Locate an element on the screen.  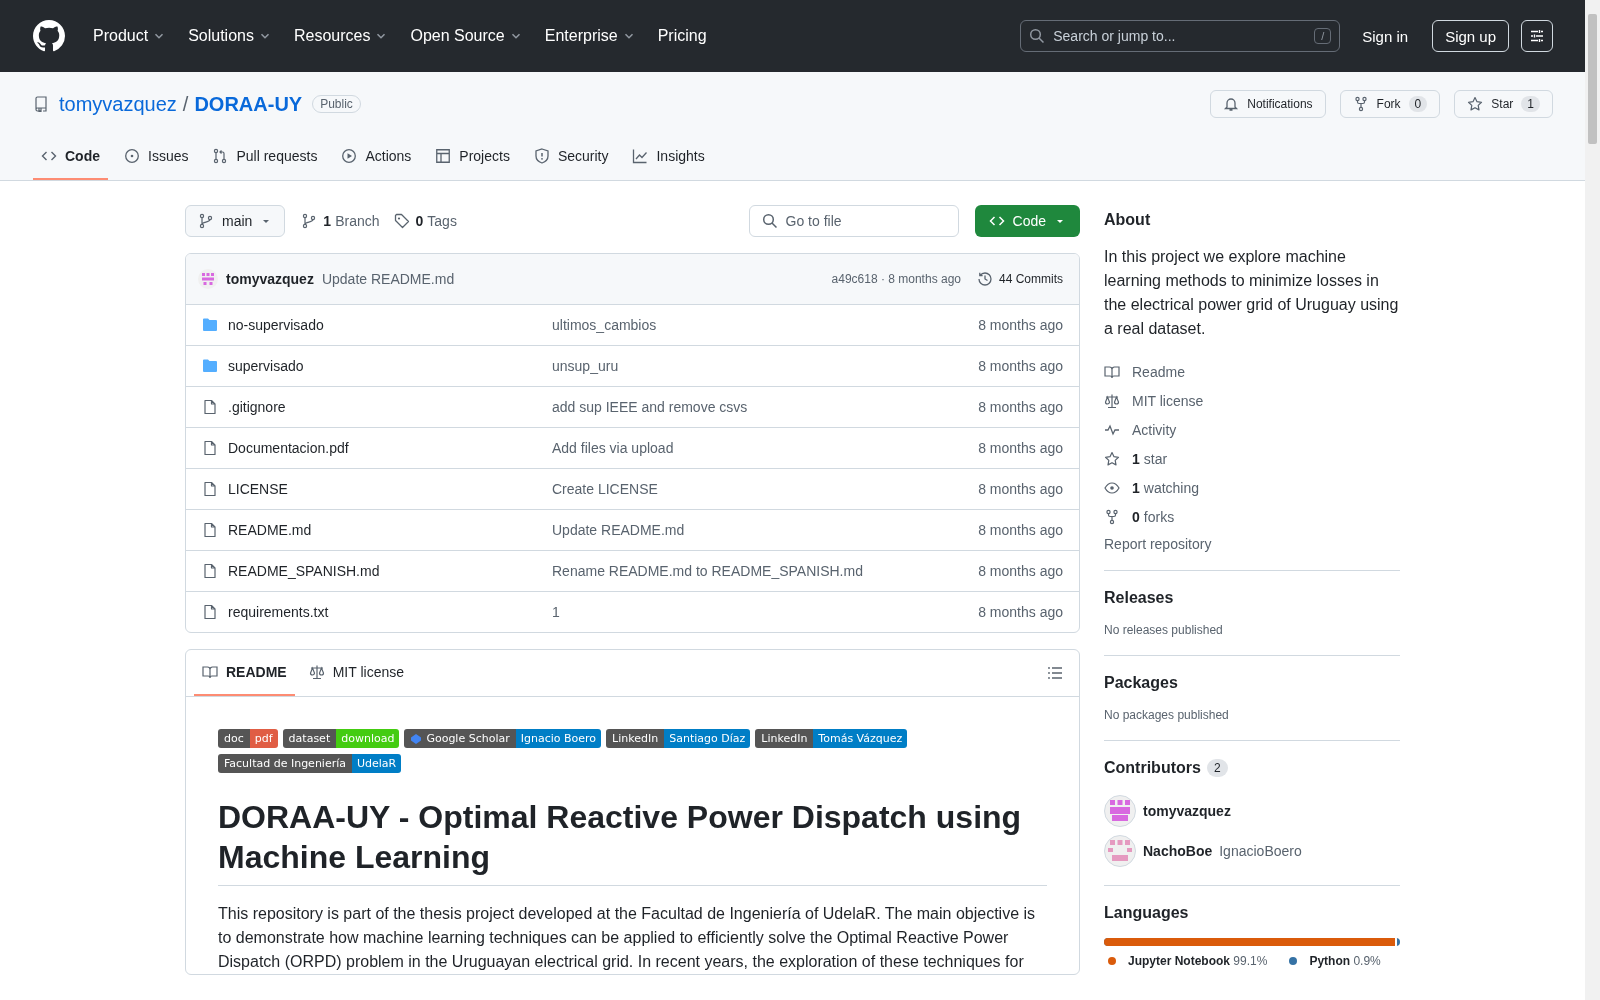
scrollbar is located at coordinates (1592, 500).